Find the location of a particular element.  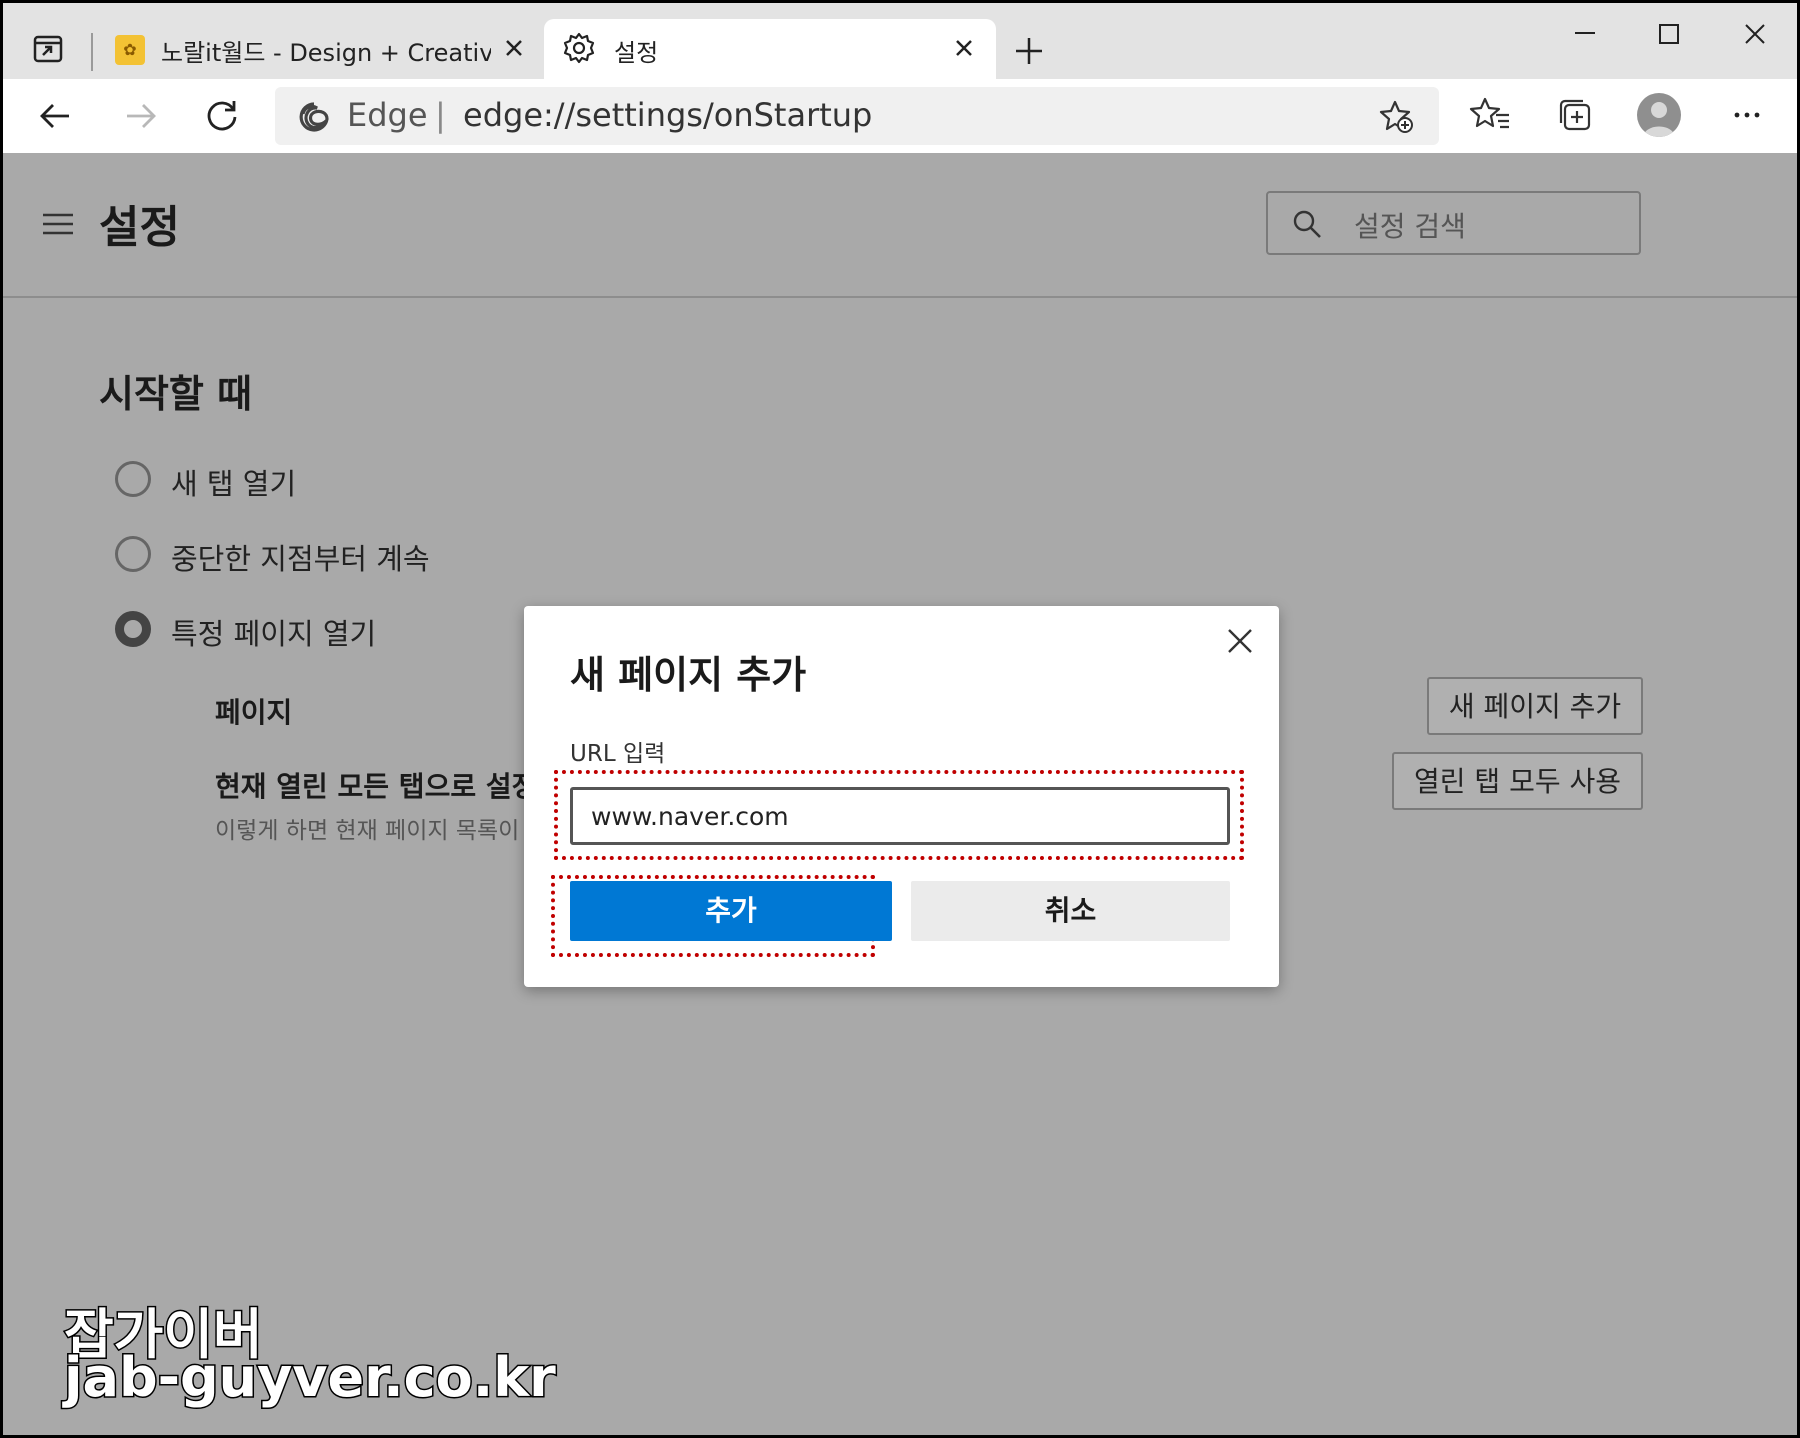

tab-bar: ✿ 노랄it월드 - Design + Creative + 설정 is located at coordinates (900, 41).